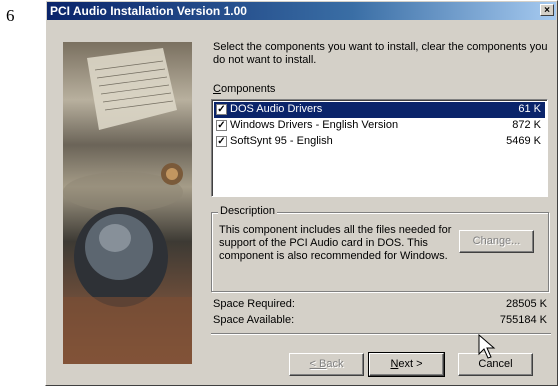  Describe the element at coordinates (221, 109) in the screenshot. I see `checkbox-dos-audio: ✓` at that location.